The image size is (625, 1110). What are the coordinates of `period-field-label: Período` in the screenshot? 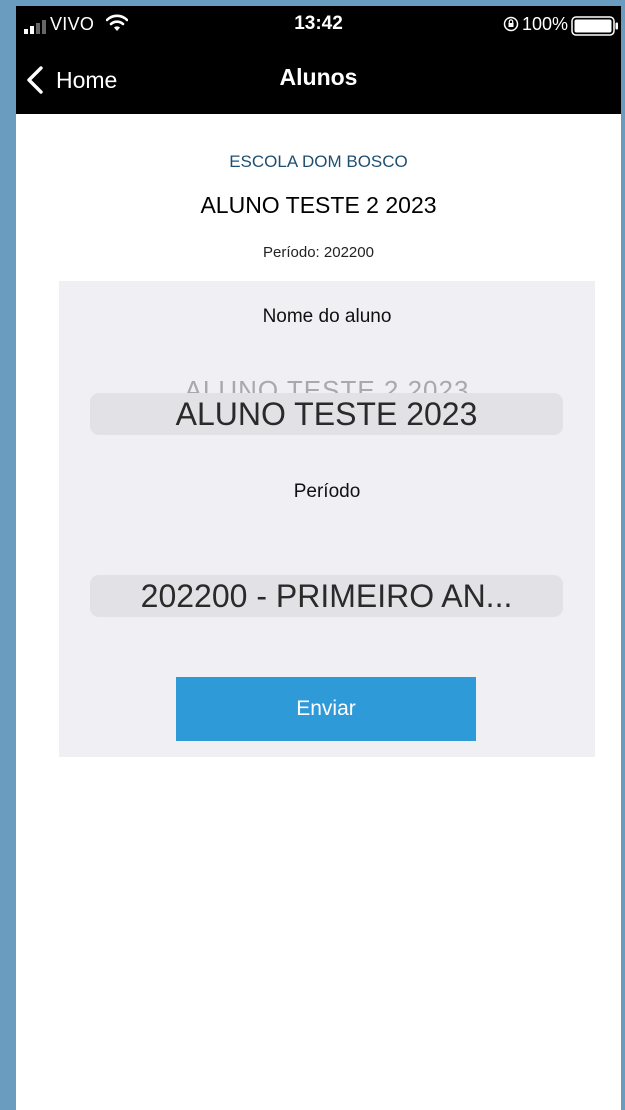 It's located at (327, 491).